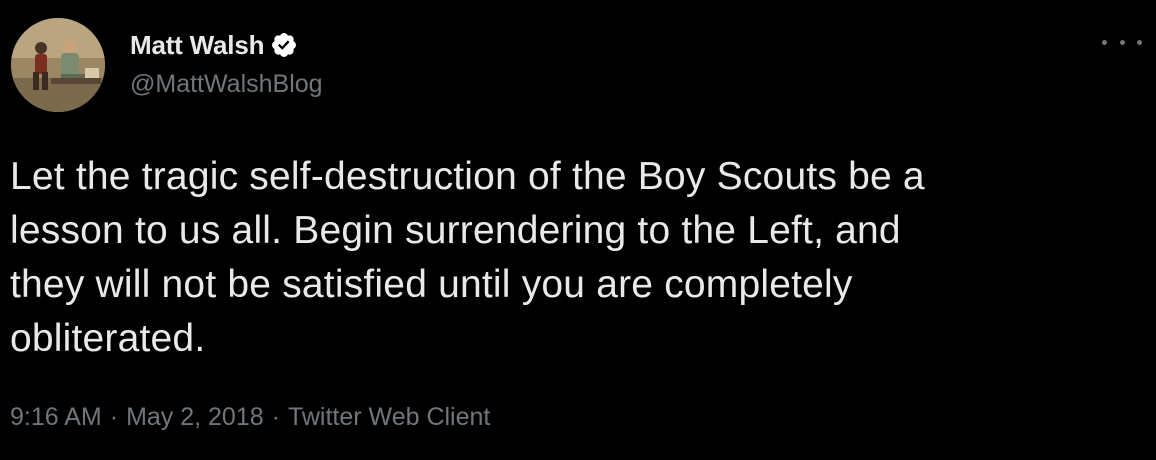 This screenshot has width=1156, height=460. I want to click on avatar-photo, so click(58, 65).